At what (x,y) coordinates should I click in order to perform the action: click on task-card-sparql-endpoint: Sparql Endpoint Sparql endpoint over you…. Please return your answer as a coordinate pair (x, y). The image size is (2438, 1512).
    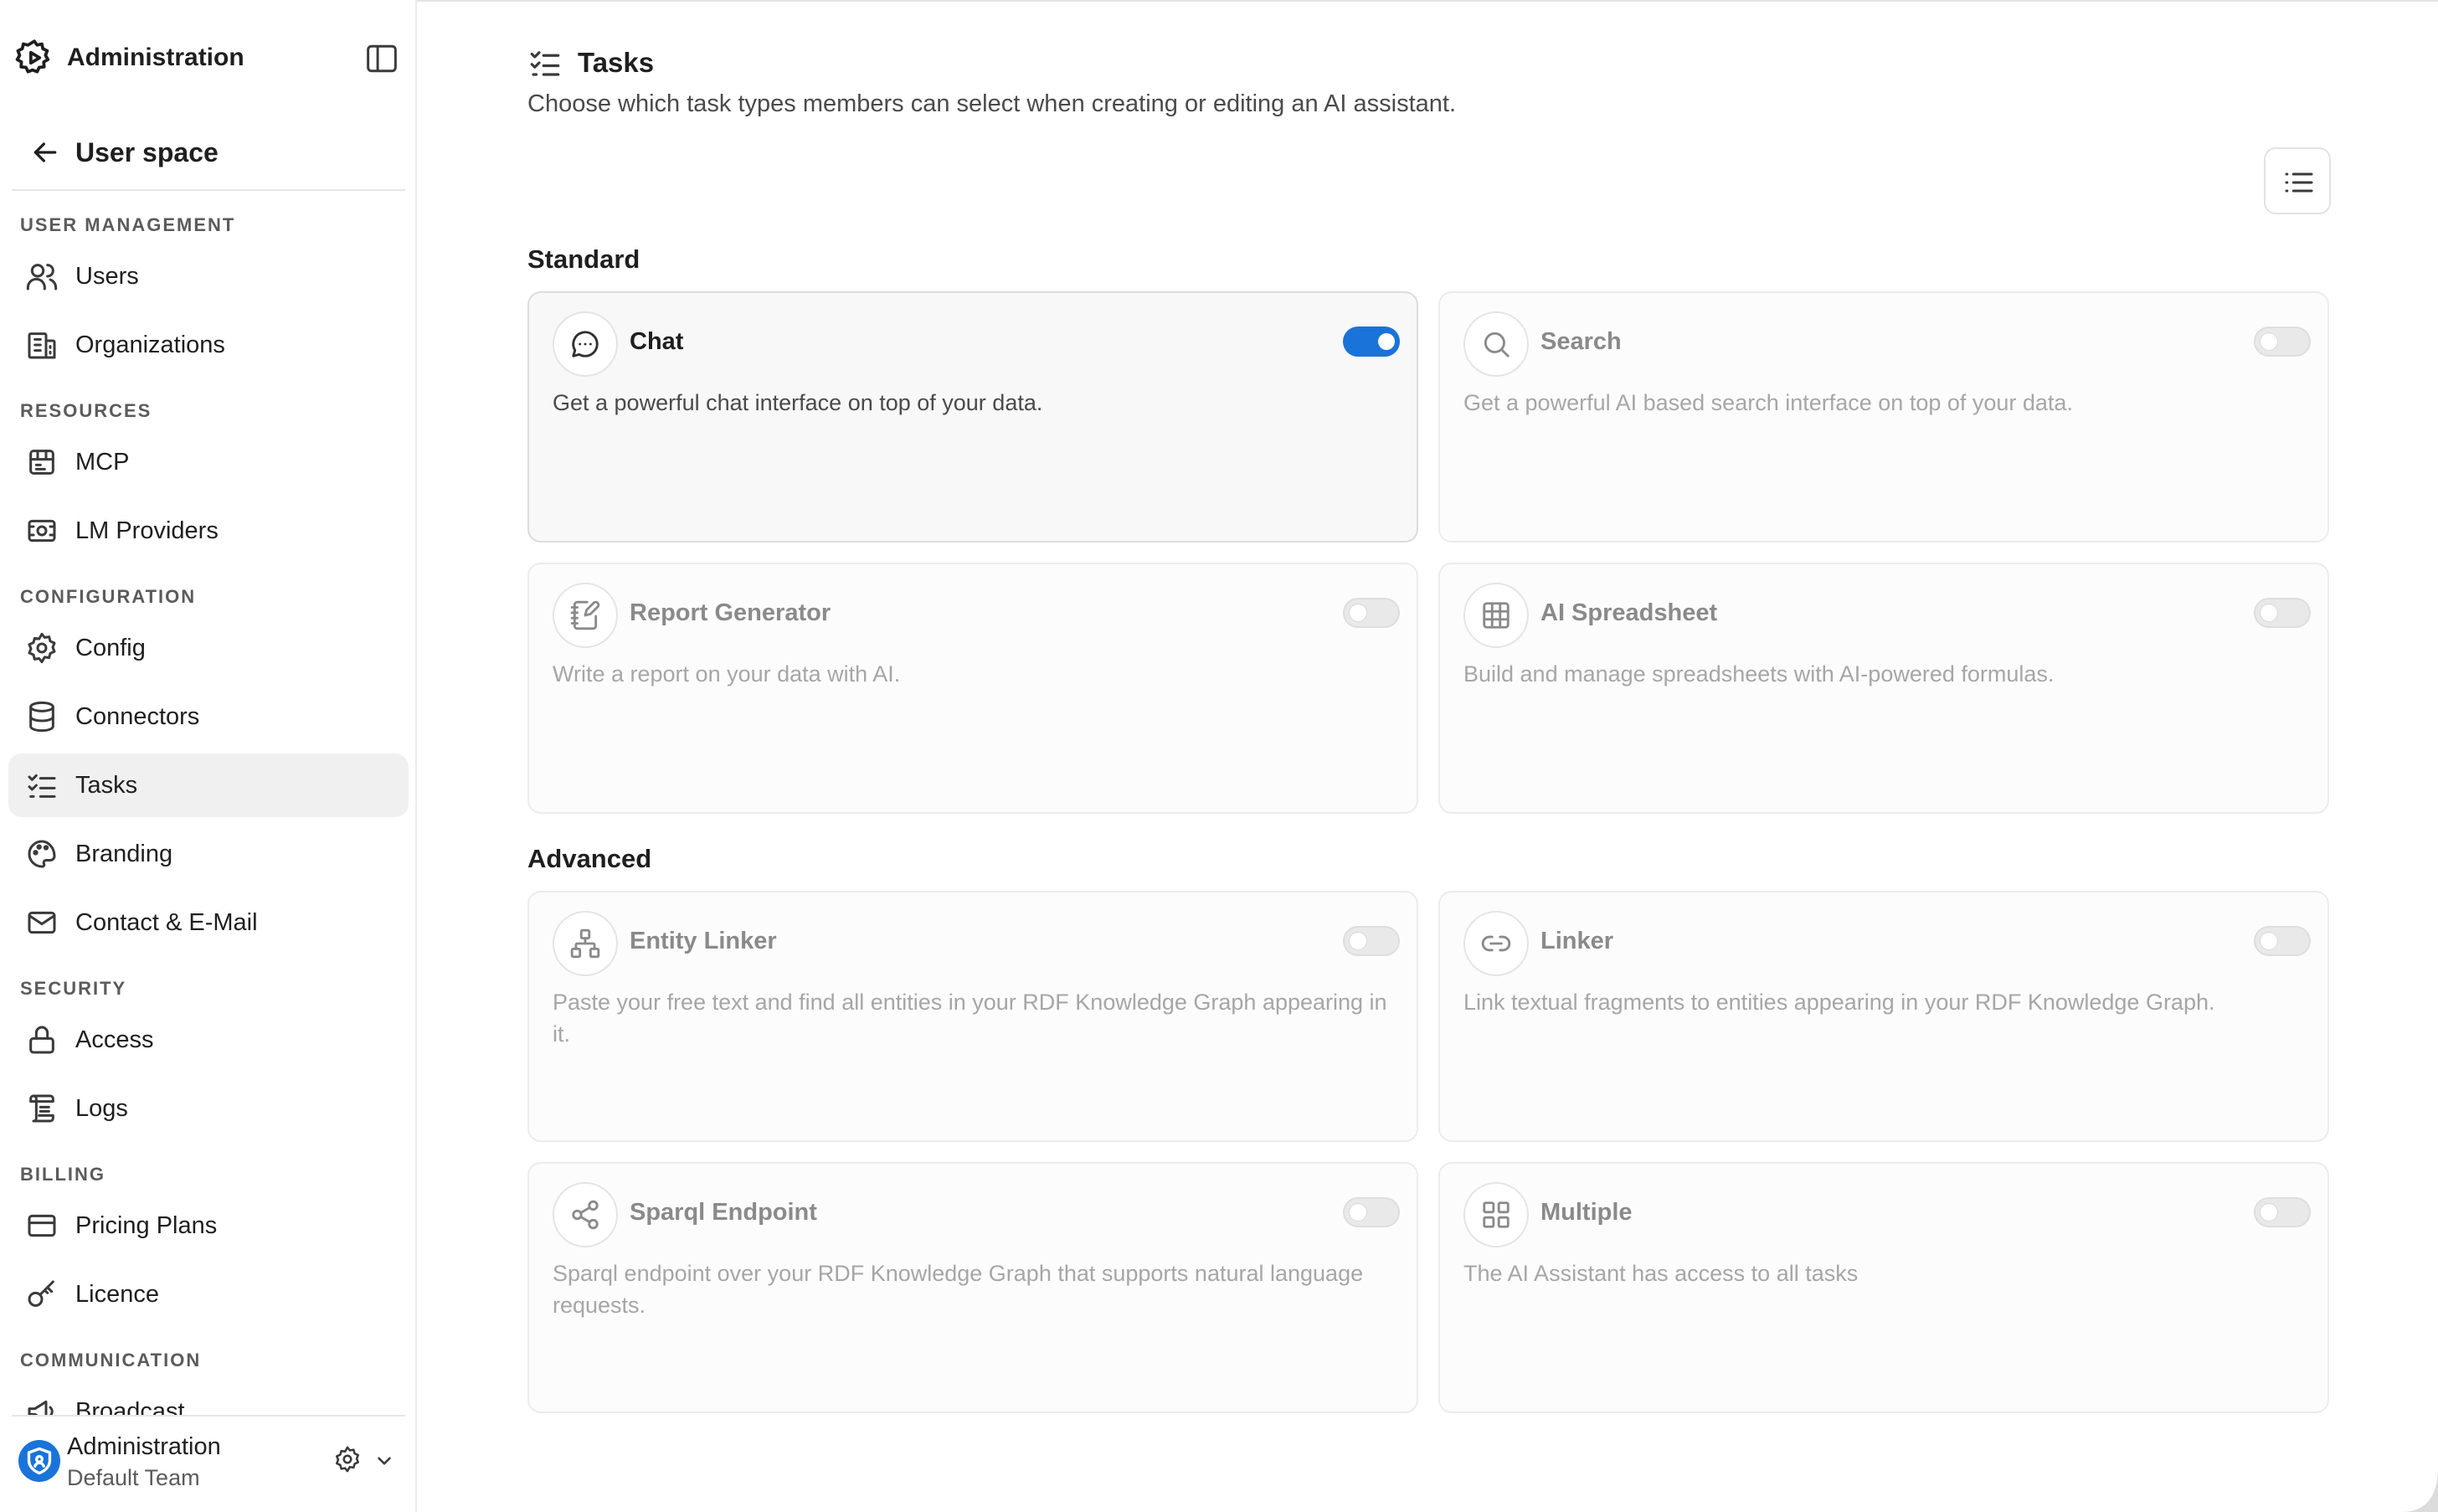
    Looking at the image, I should click on (972, 1287).